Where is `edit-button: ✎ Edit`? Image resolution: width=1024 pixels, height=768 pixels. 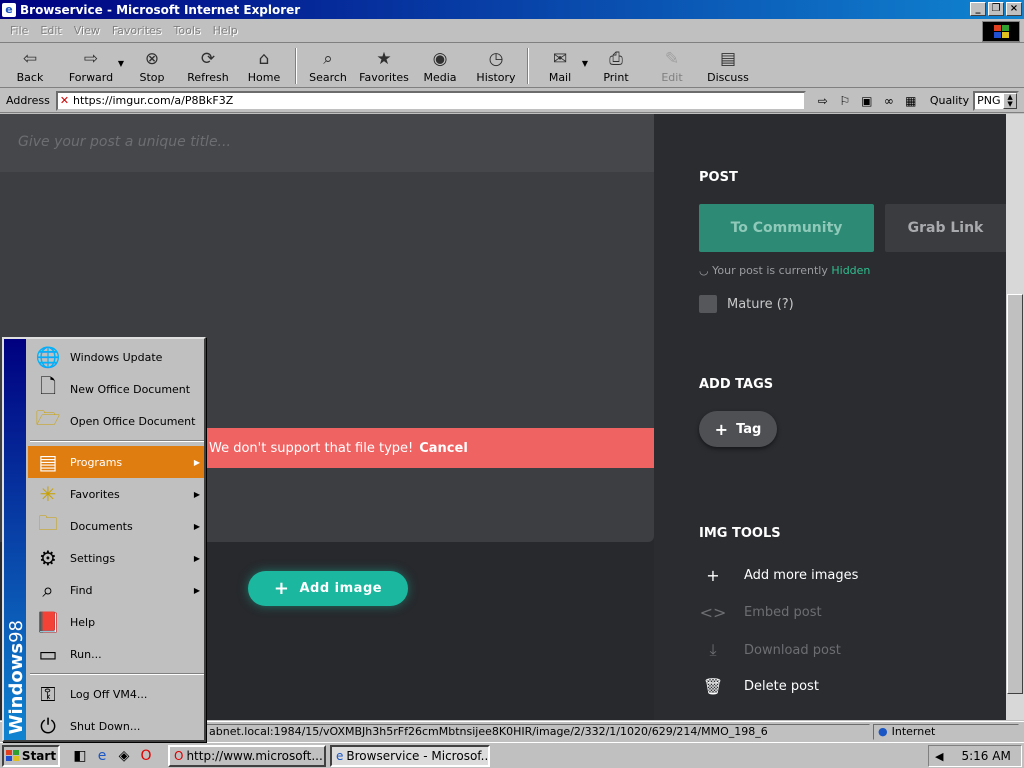 edit-button: ✎ Edit is located at coordinates (672, 66).